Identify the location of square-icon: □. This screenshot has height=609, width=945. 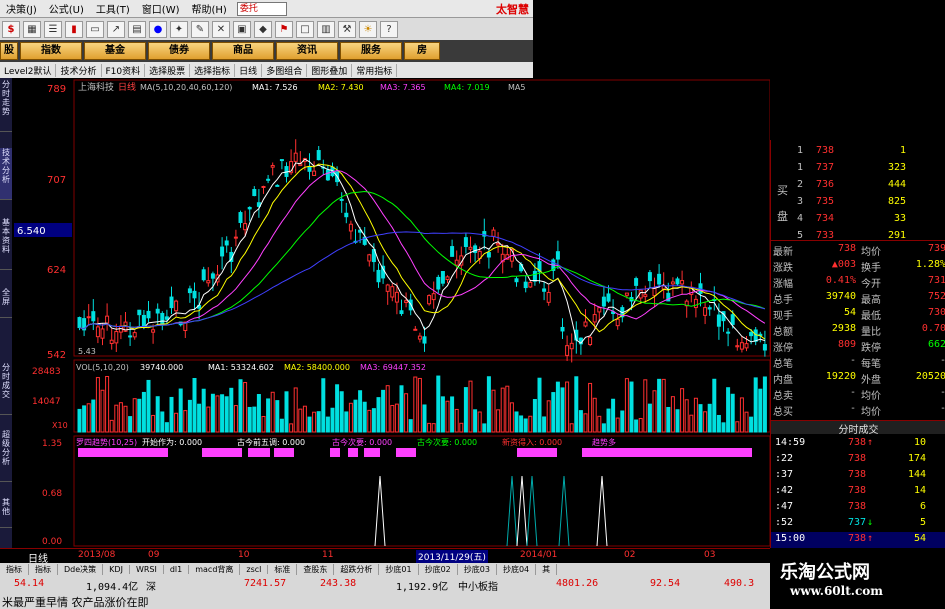
(305, 29).